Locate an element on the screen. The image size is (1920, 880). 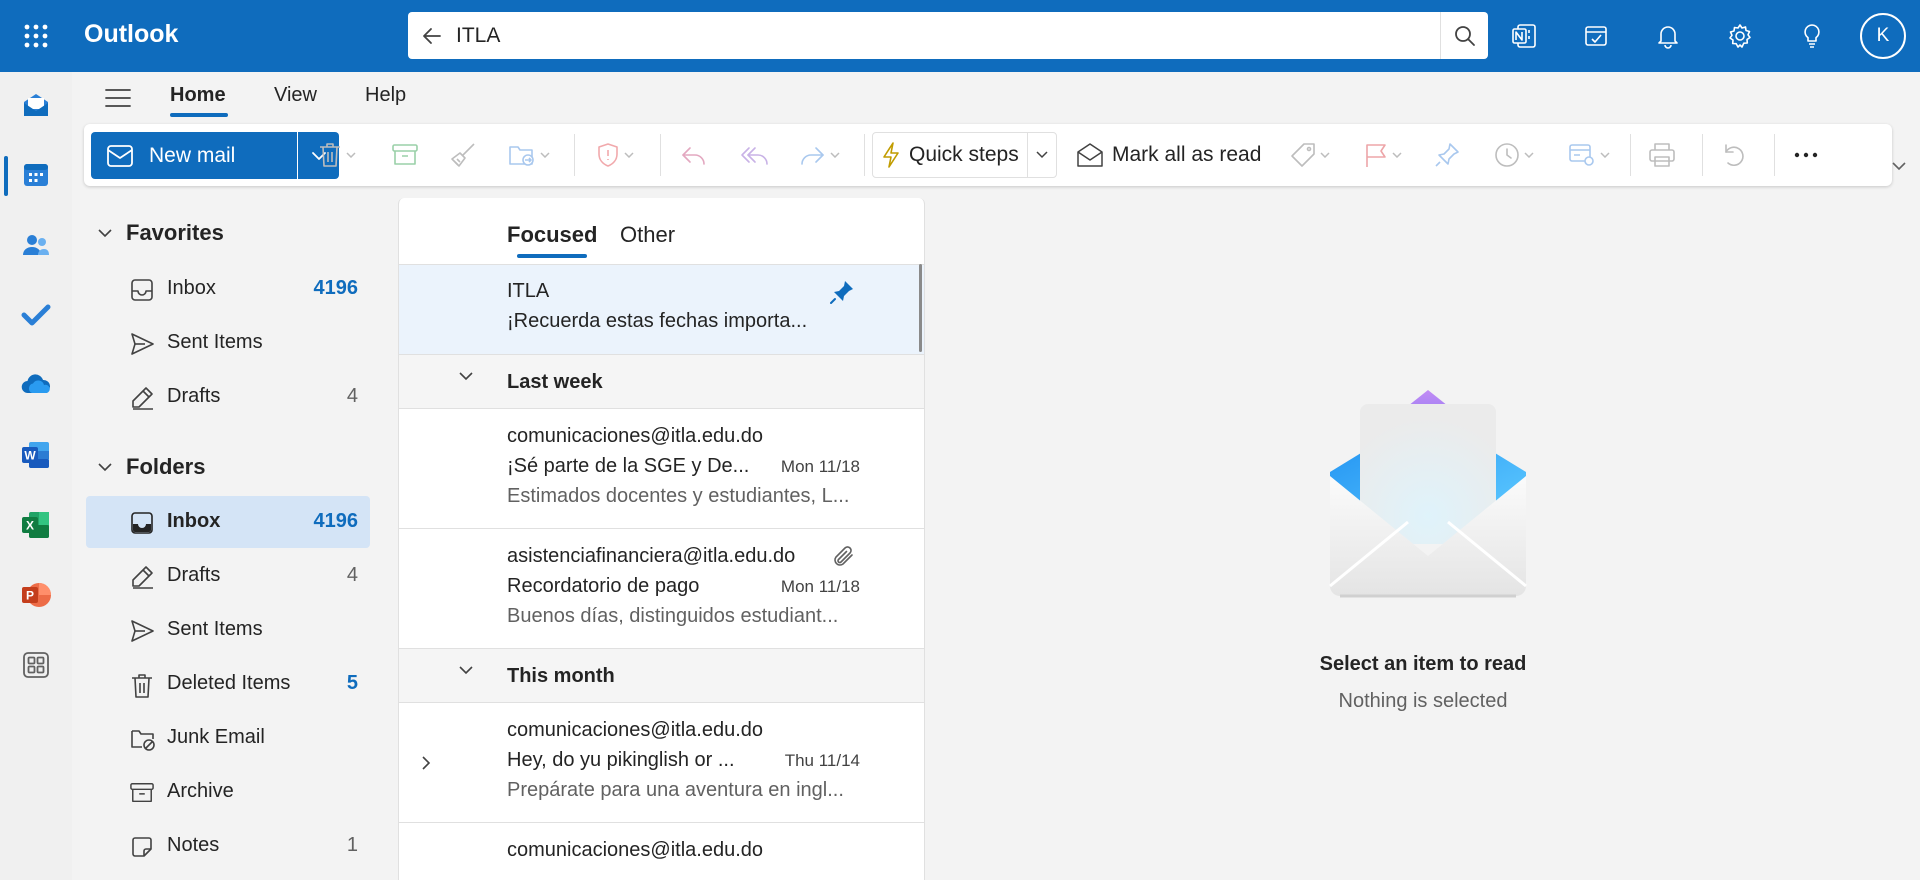
reply-all-button is located at coordinates (755, 155).